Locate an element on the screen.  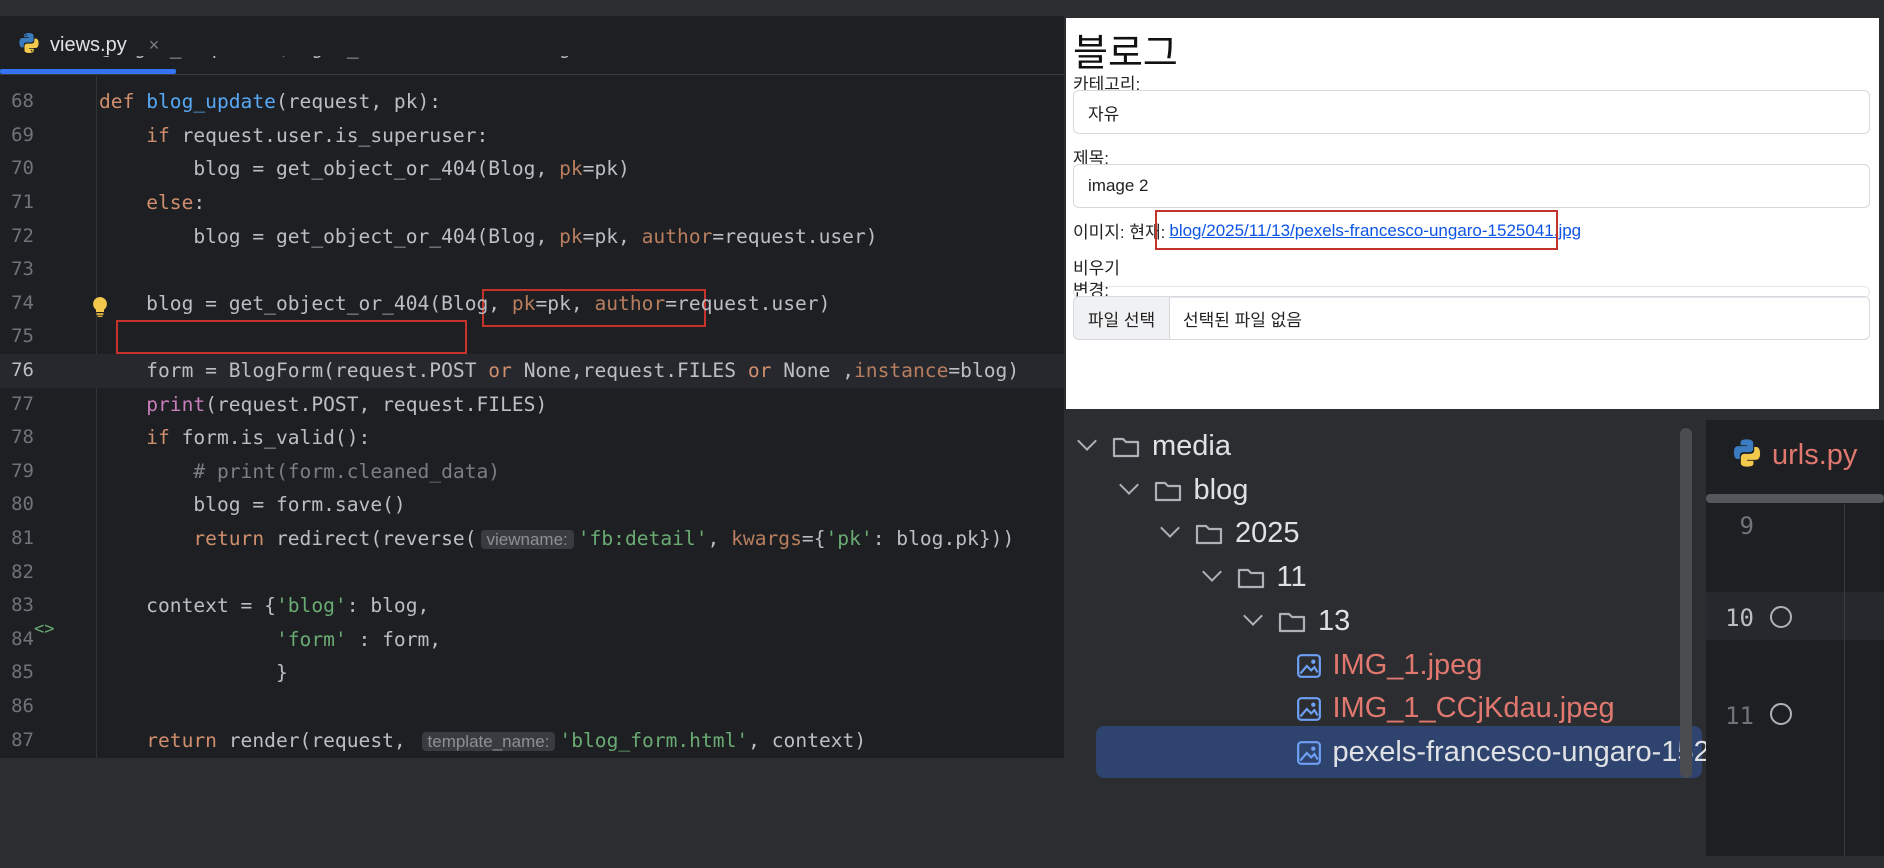
category-field: 자유 is located at coordinates (1471, 112).